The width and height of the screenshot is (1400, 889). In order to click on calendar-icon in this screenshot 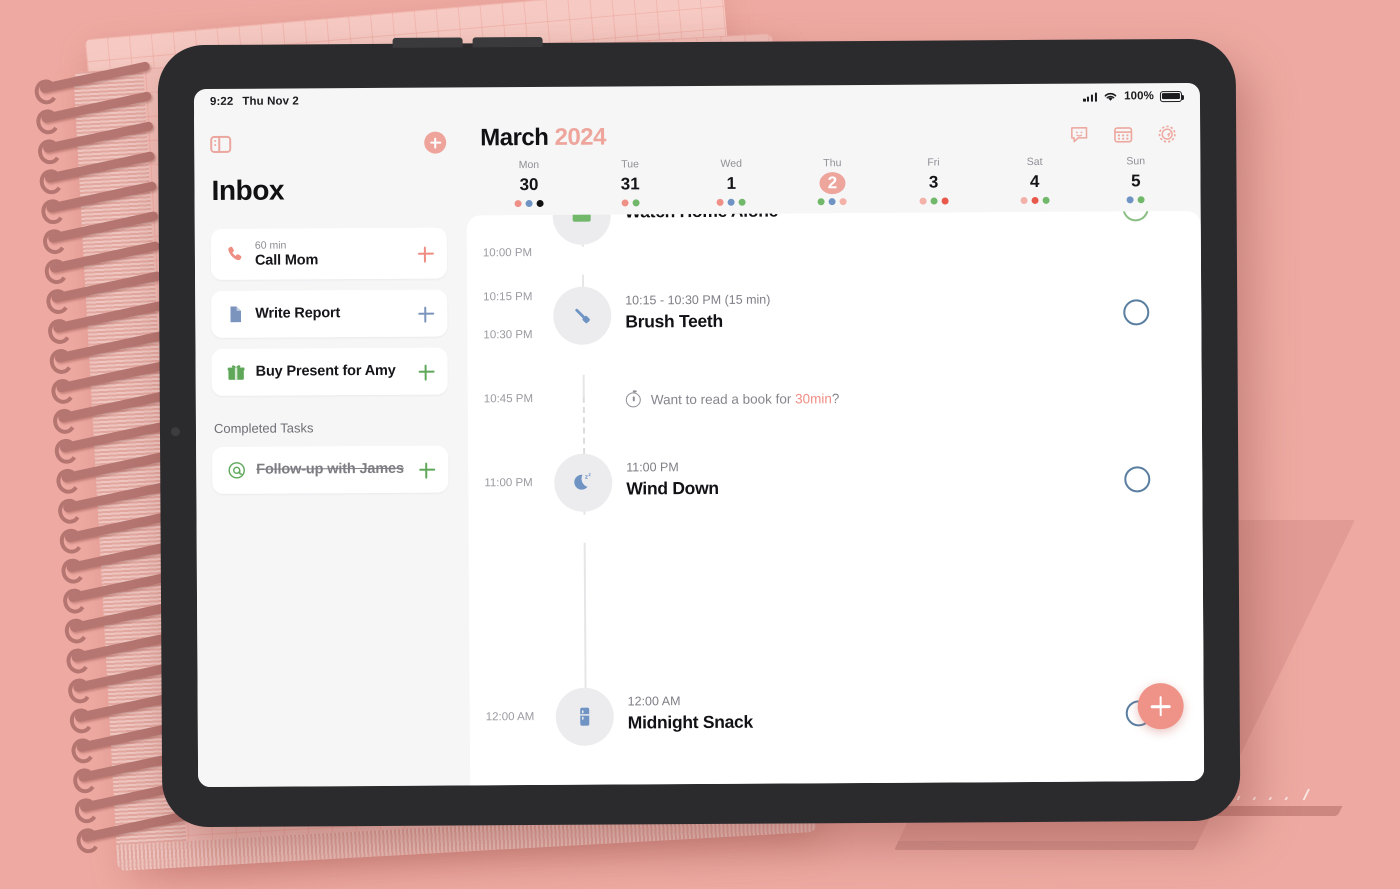, I will do `click(1123, 134)`.